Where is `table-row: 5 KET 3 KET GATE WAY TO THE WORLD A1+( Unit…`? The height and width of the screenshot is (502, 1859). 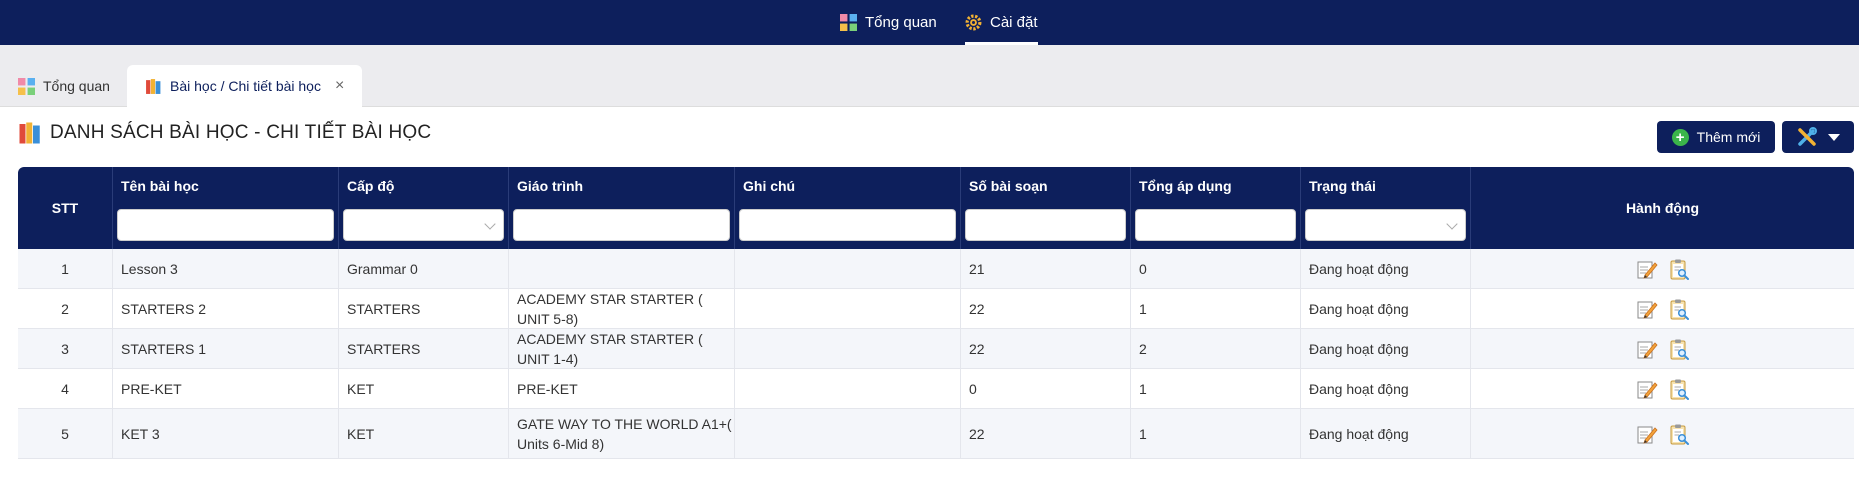 table-row: 5 KET 3 KET GATE WAY TO THE WORLD A1+( Unit… is located at coordinates (936, 434).